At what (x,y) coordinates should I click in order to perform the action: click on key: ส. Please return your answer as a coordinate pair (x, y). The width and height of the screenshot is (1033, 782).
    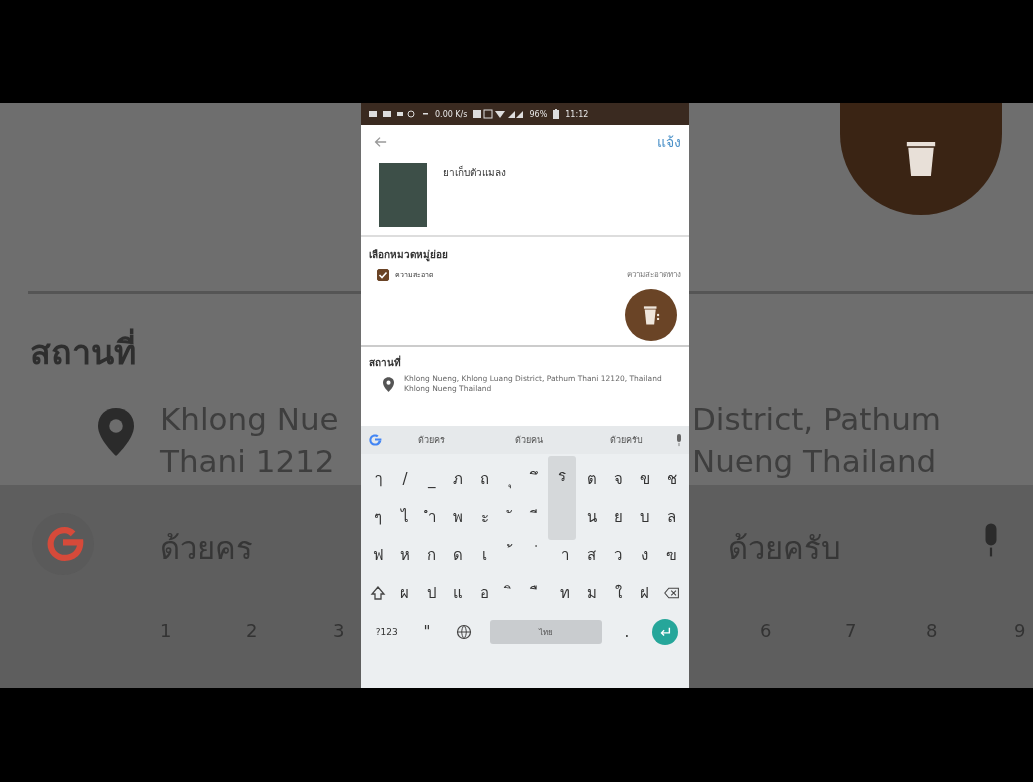
    Looking at the image, I should click on (591, 555).